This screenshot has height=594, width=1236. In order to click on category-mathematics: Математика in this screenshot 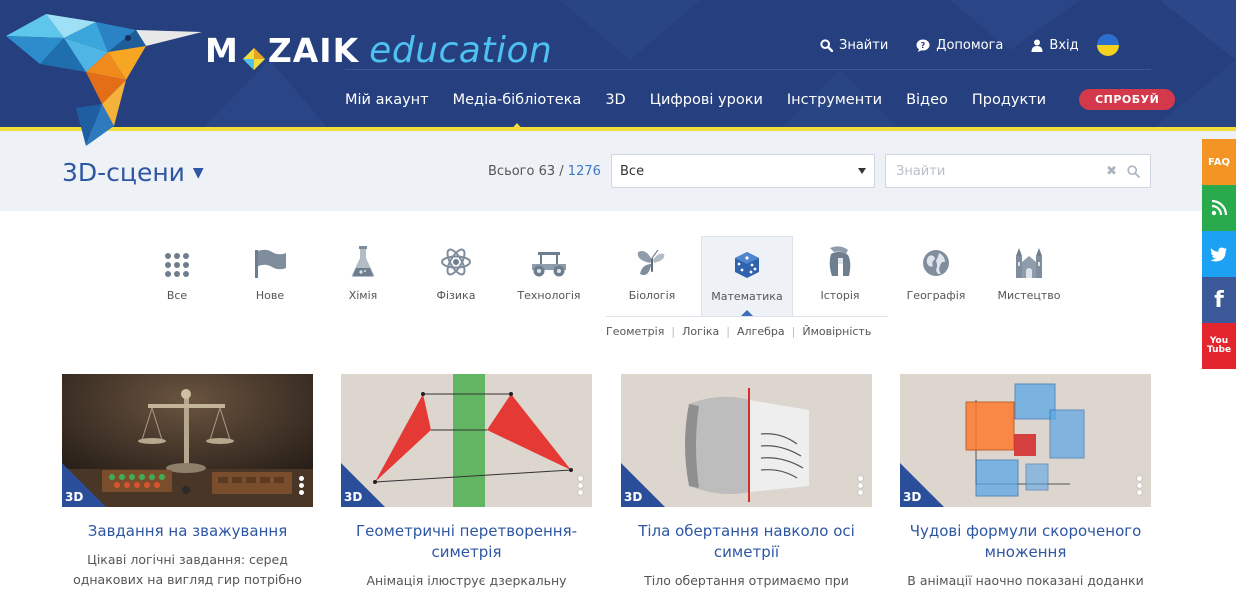, I will do `click(747, 276)`.